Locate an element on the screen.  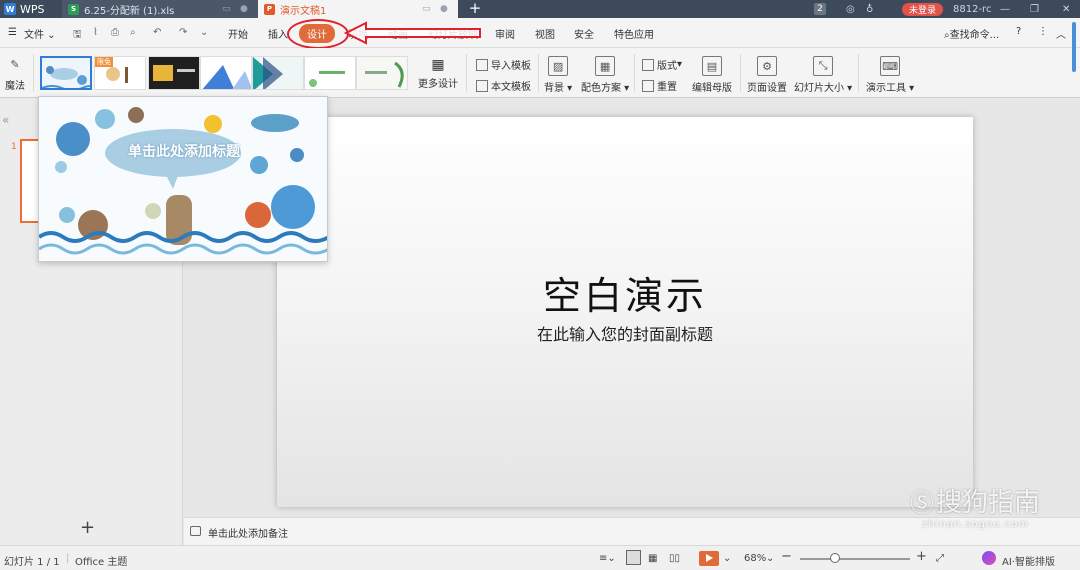
color-scheme-button: ▦ 配色方案 ▾ is located at coordinates (605, 75).